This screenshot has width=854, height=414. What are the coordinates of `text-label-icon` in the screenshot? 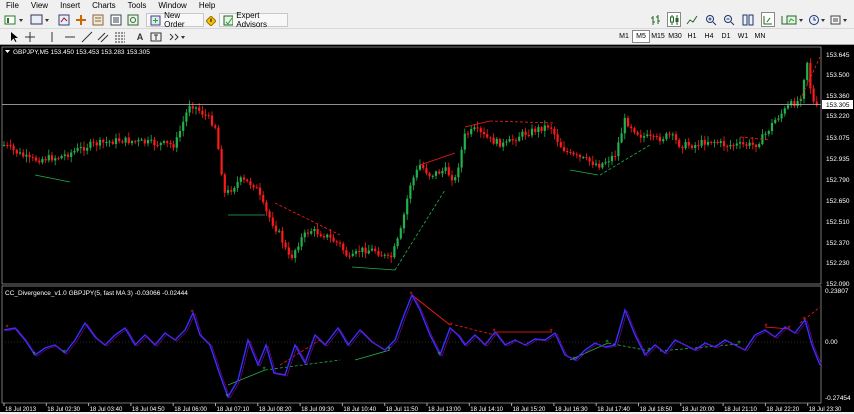 It's located at (156, 37).